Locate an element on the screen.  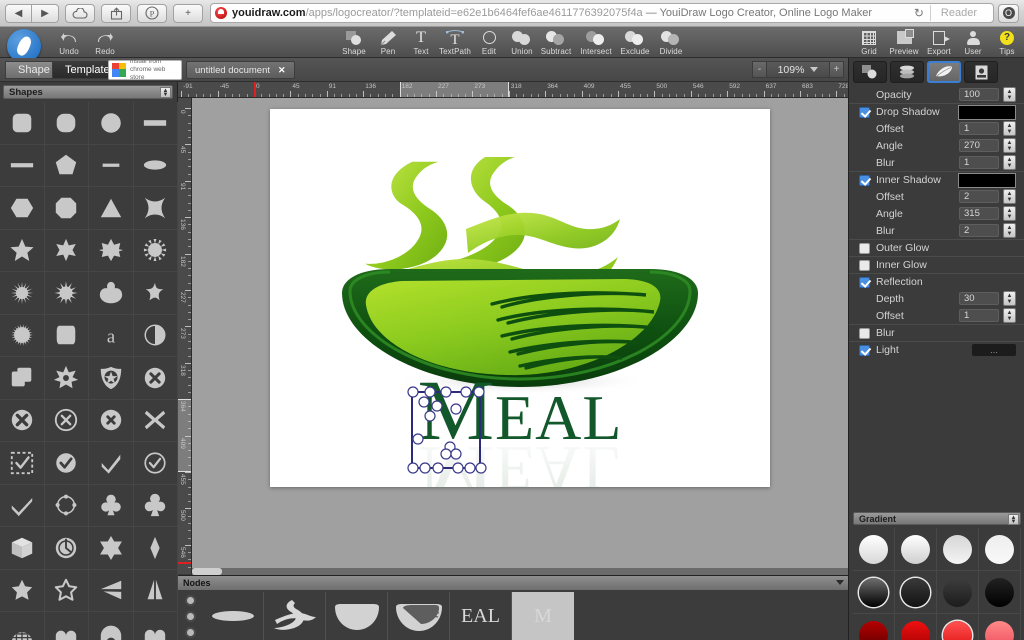
shape-cell-x-circle-filled is located at coordinates (155, 378).